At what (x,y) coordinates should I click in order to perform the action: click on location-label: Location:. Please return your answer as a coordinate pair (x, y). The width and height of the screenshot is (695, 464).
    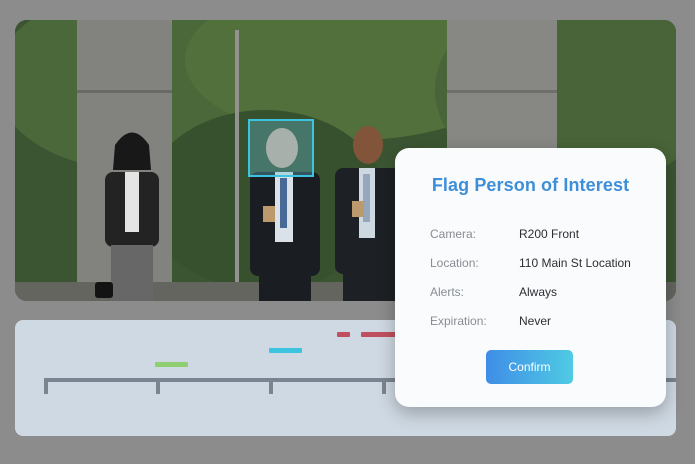
    Looking at the image, I should click on (454, 263).